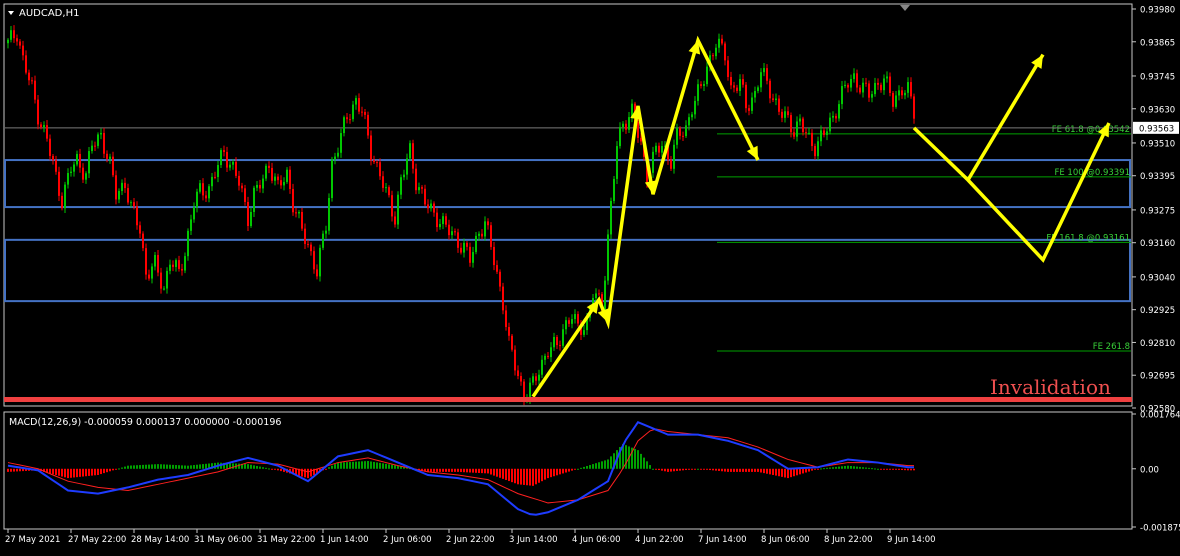 Image resolution: width=1180 pixels, height=556 pixels. I want to click on price-tick-label: 0.92695, so click(1157, 377).